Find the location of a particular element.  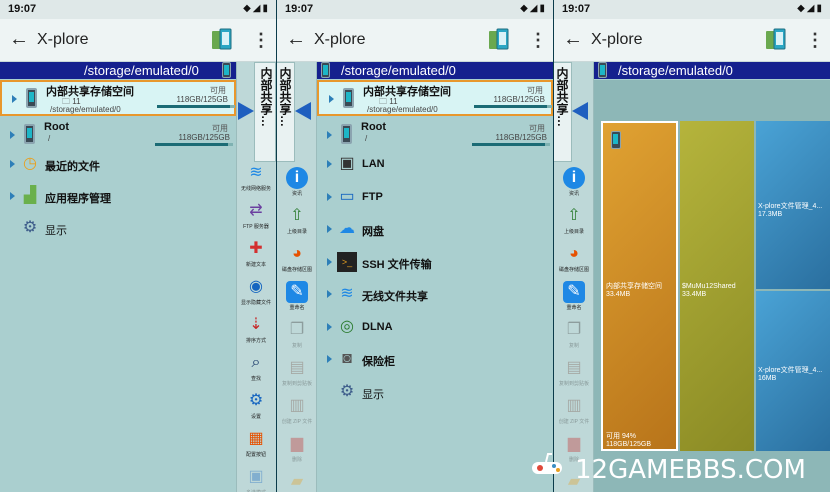

path-bar: /storage/emulated/0 is located at coordinates (712, 70).